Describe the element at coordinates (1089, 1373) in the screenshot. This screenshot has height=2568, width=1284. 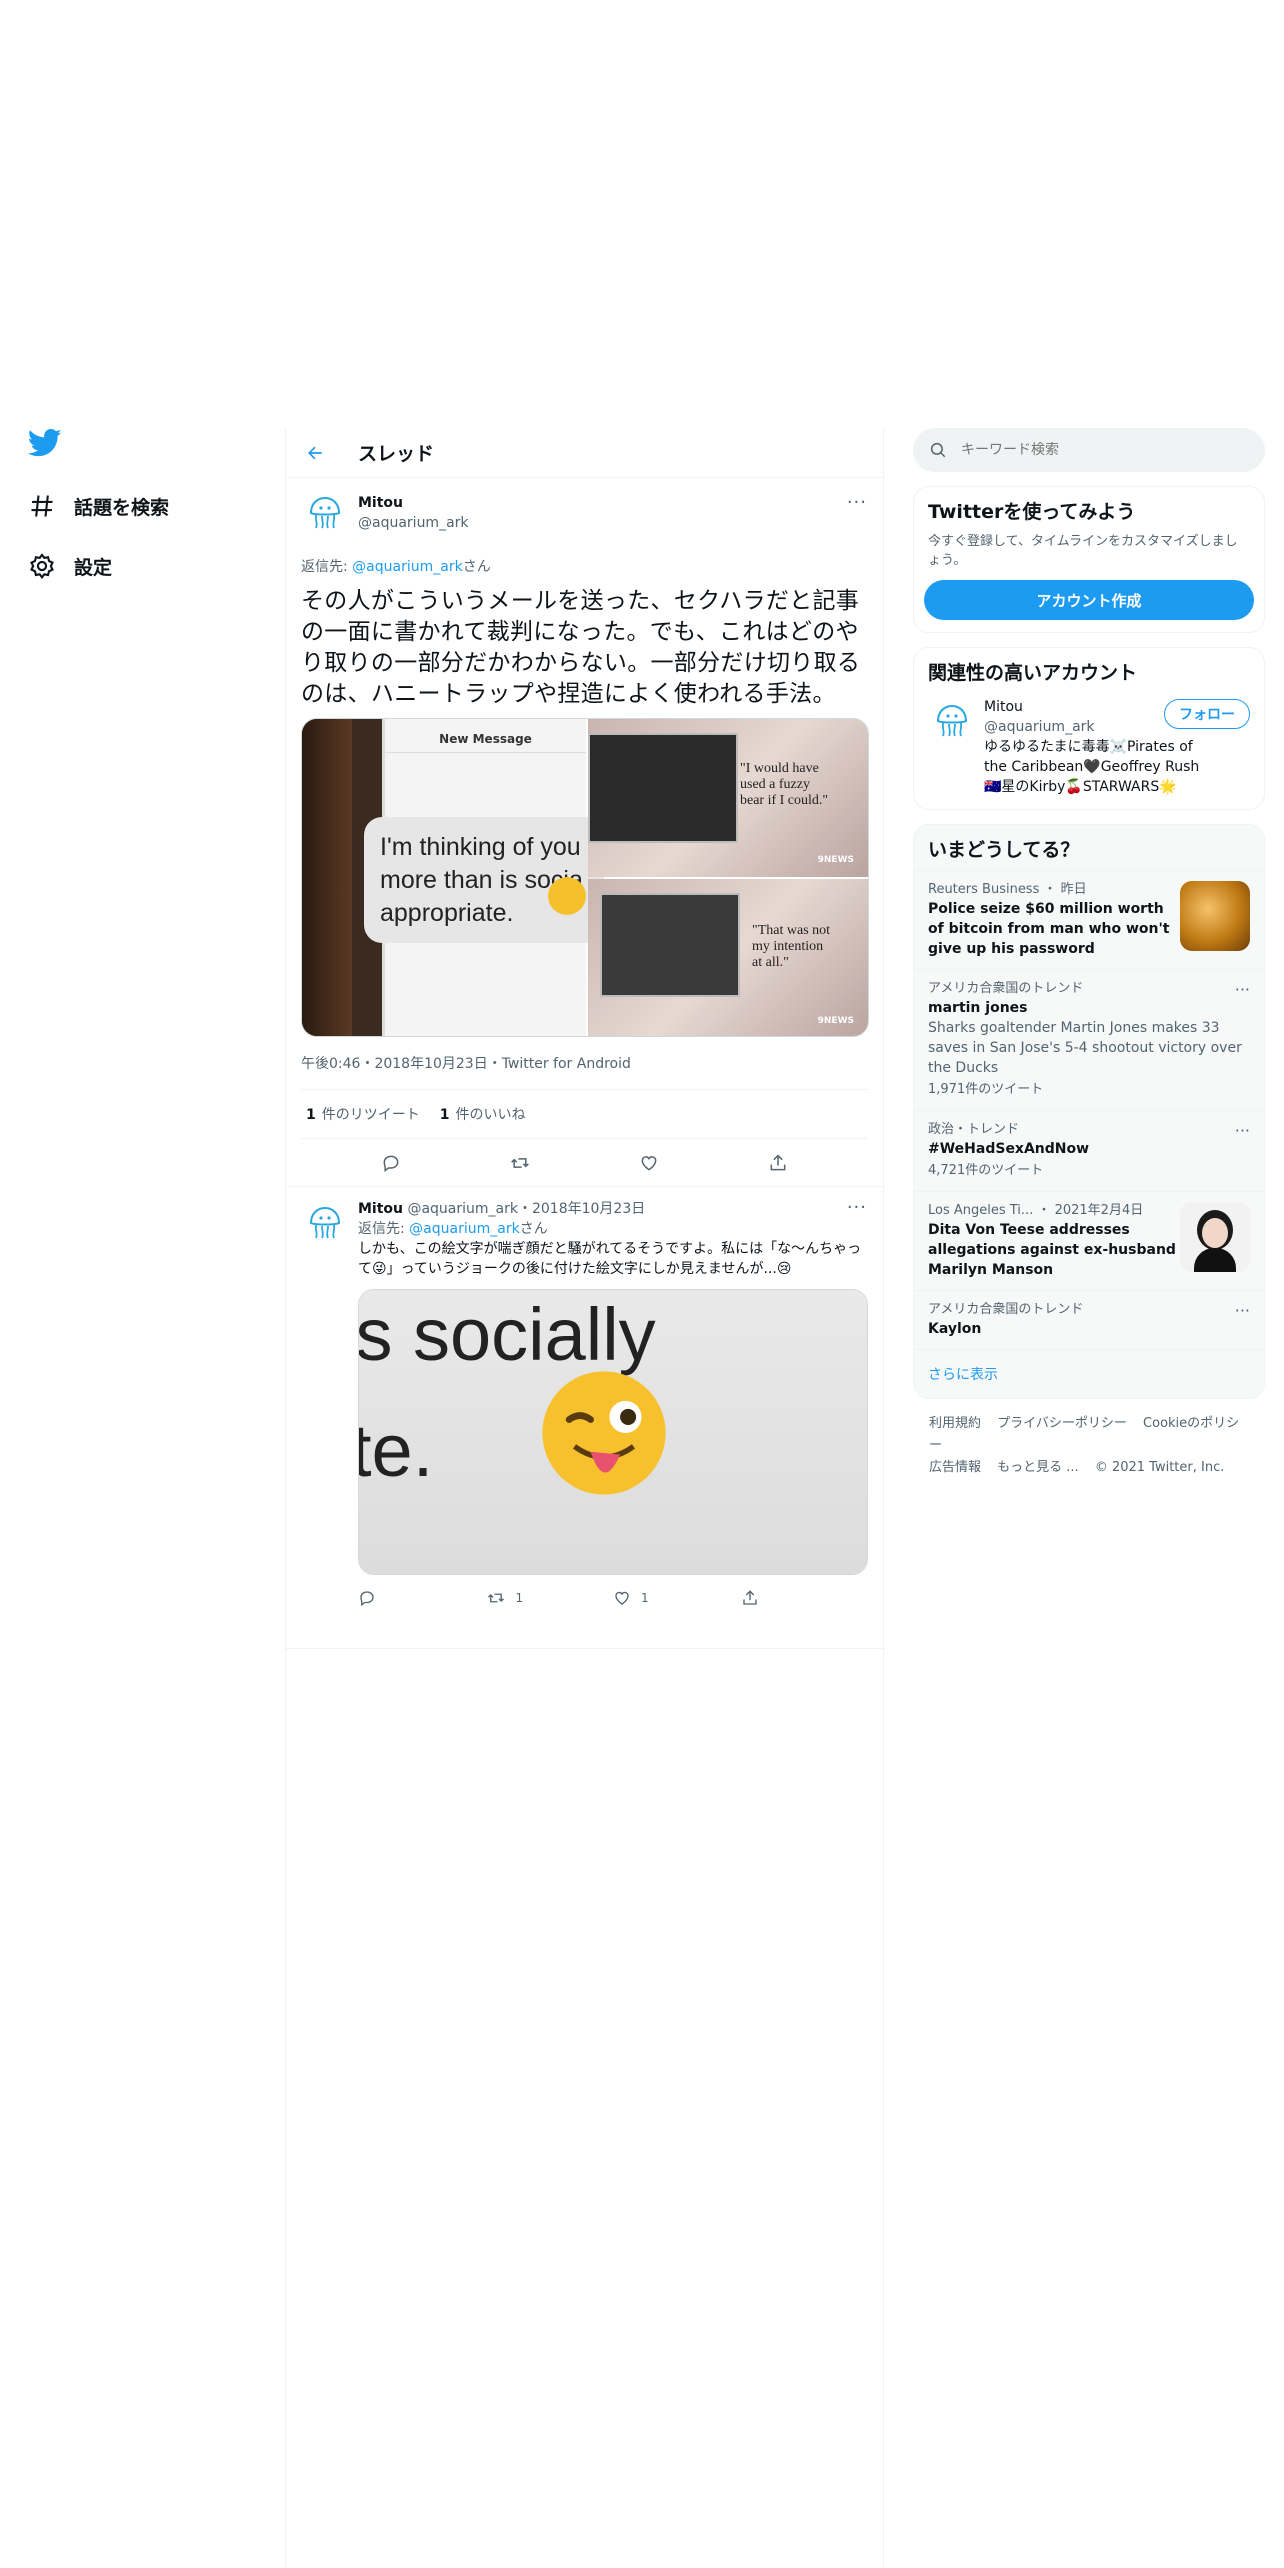
I see `show-more-link: さらに表示` at that location.